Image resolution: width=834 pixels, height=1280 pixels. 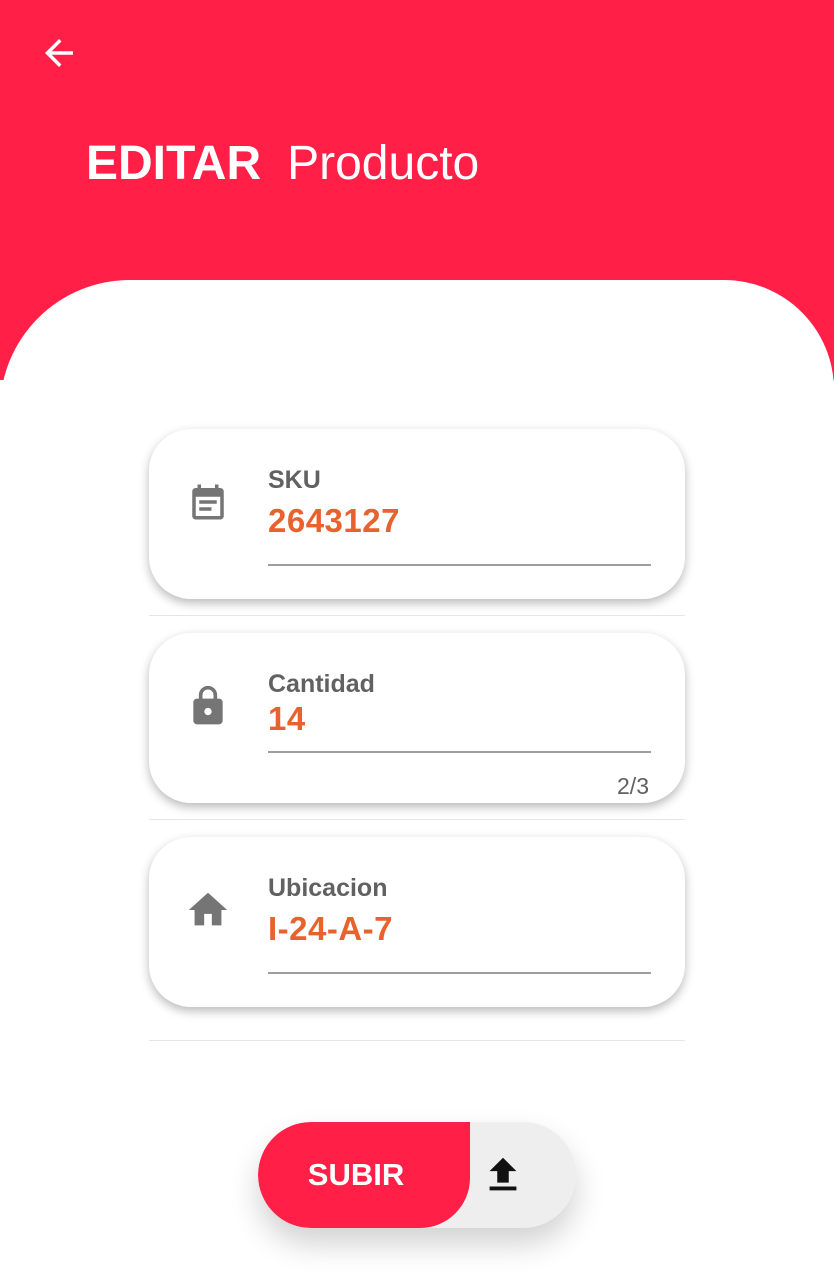 What do you see at coordinates (383, 163) in the screenshot?
I see `page-title-entity: Producto` at bounding box center [383, 163].